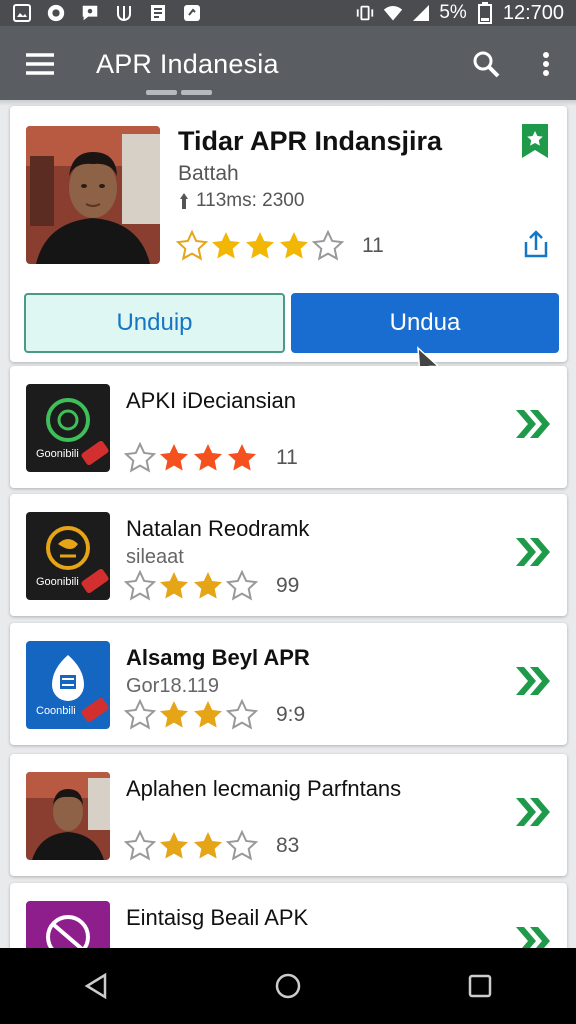  I want to click on app-rating-count: 9:9, so click(291, 714).